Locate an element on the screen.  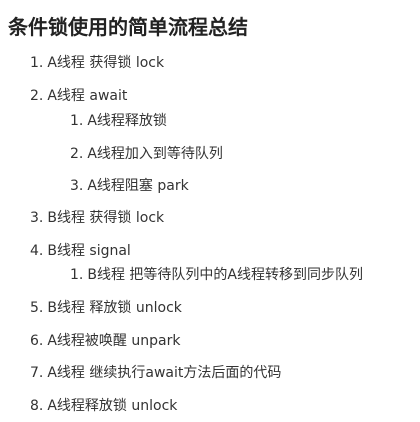
list-item-step-7: 7. A线程 继续执行await方法后面的代码 is located at coordinates (155, 373).